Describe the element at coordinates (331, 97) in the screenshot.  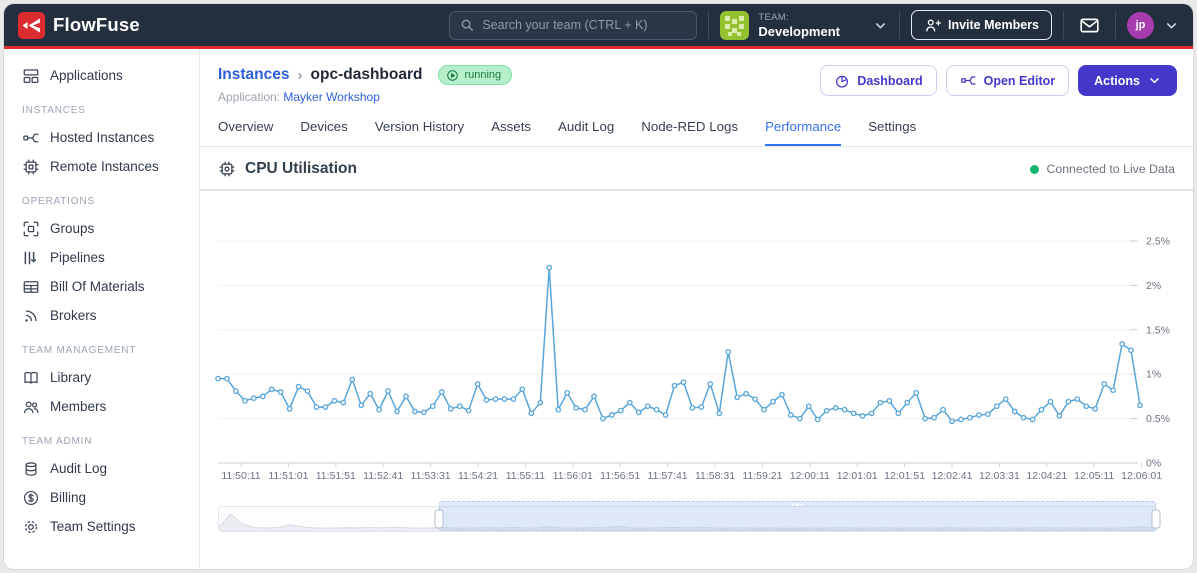
I see `application-link: Mayker Workshop` at that location.